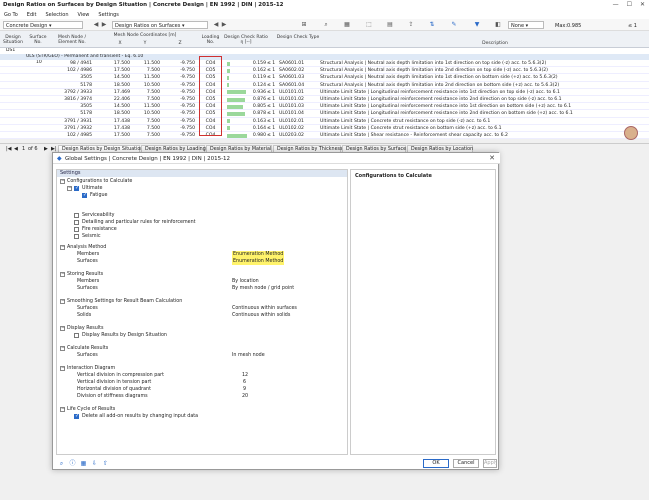  Describe the element at coordinates (76, 215) in the screenshot. I see `serviceability-checkbox` at that location.